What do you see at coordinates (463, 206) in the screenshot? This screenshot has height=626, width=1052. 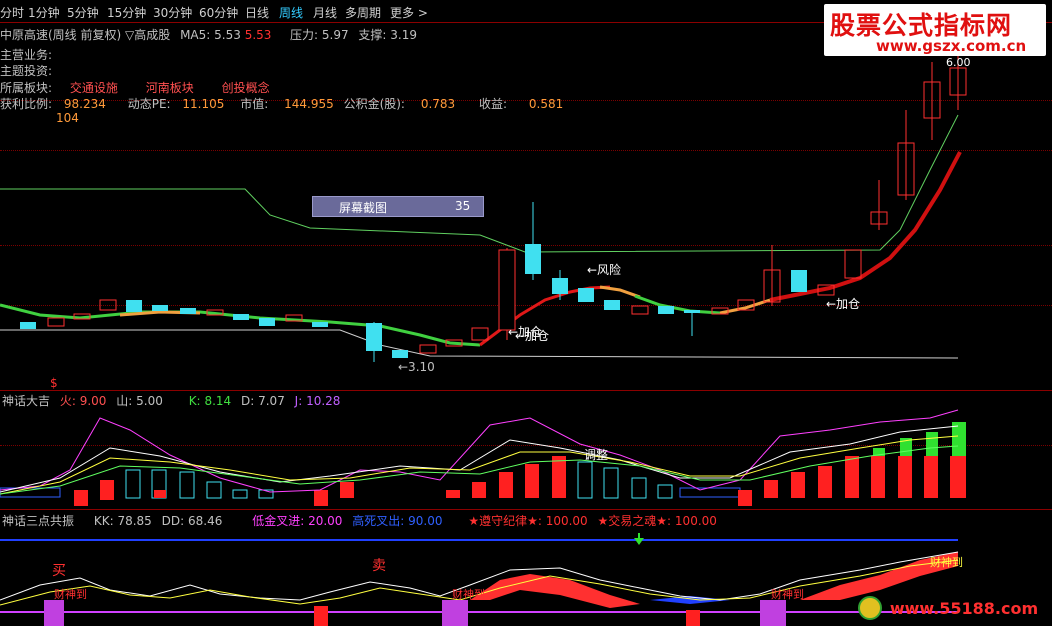 I see `screenshot-value: 35` at bounding box center [463, 206].